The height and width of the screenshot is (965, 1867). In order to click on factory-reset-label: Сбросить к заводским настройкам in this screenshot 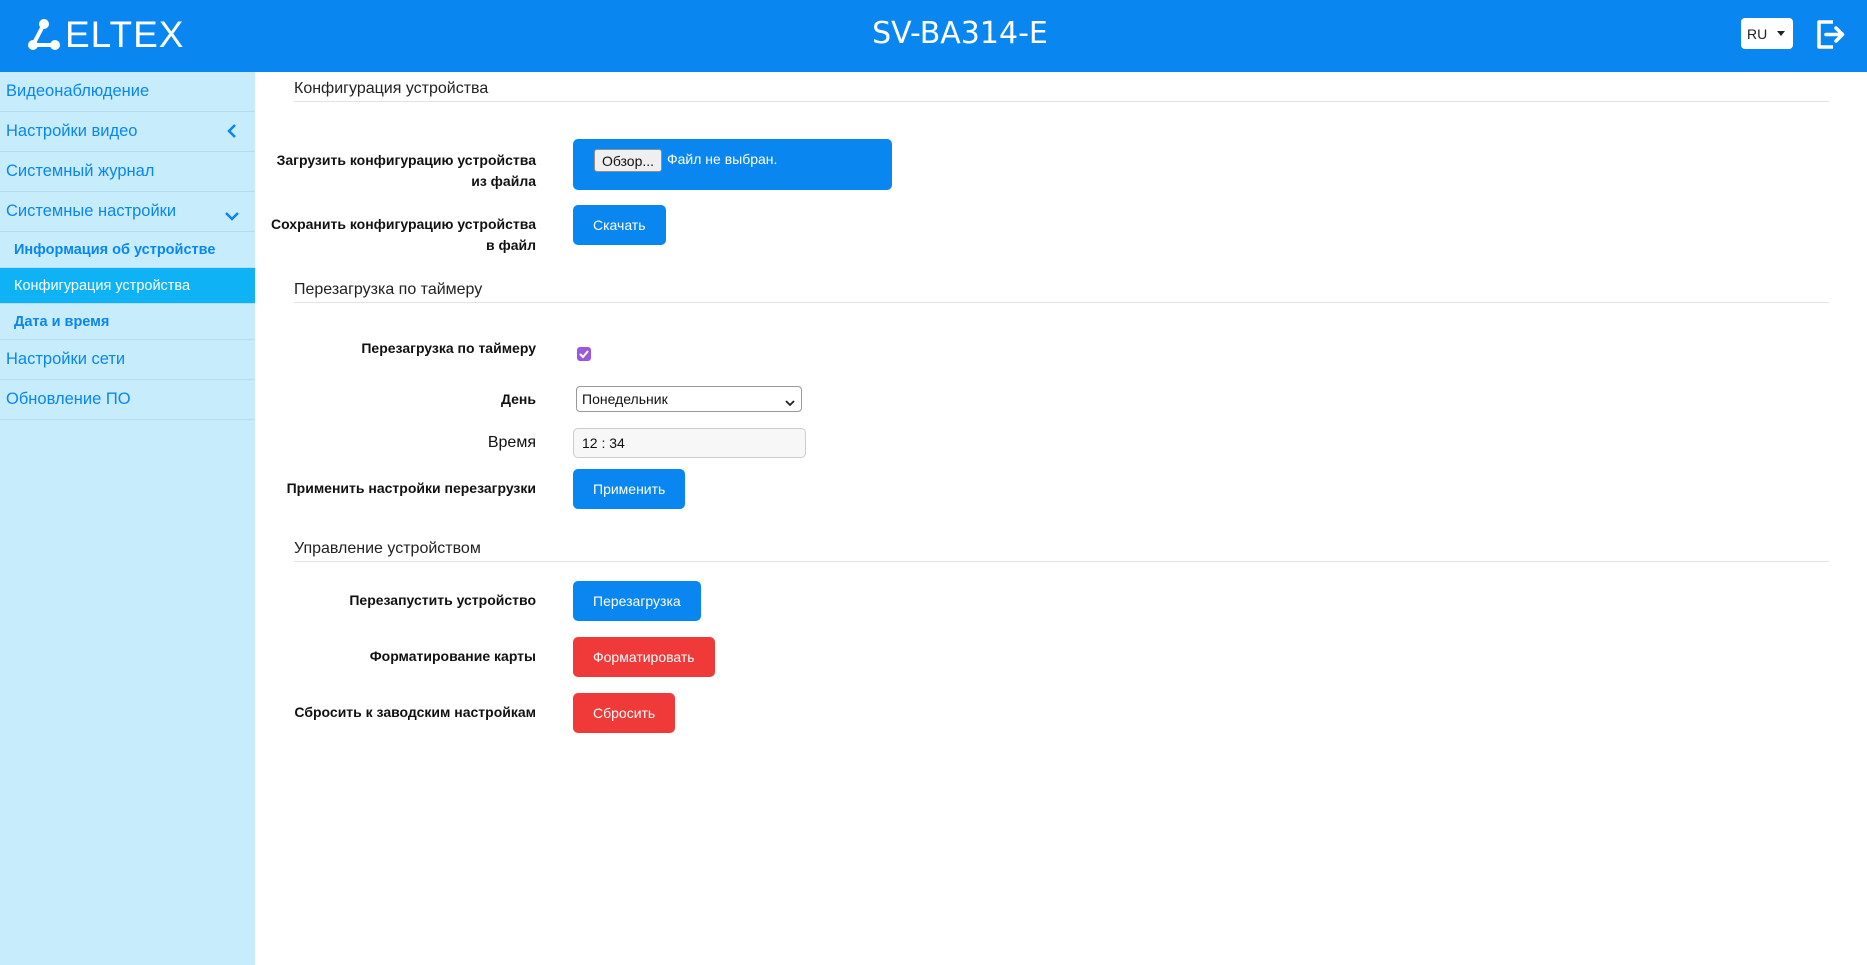, I will do `click(415, 712)`.